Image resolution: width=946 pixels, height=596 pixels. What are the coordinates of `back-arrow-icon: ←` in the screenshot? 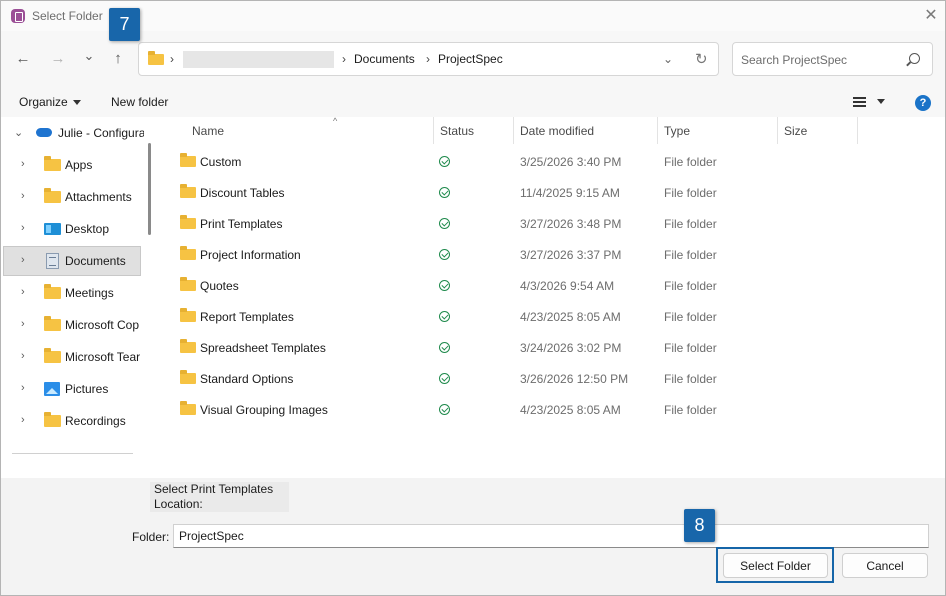 It's located at (23, 59).